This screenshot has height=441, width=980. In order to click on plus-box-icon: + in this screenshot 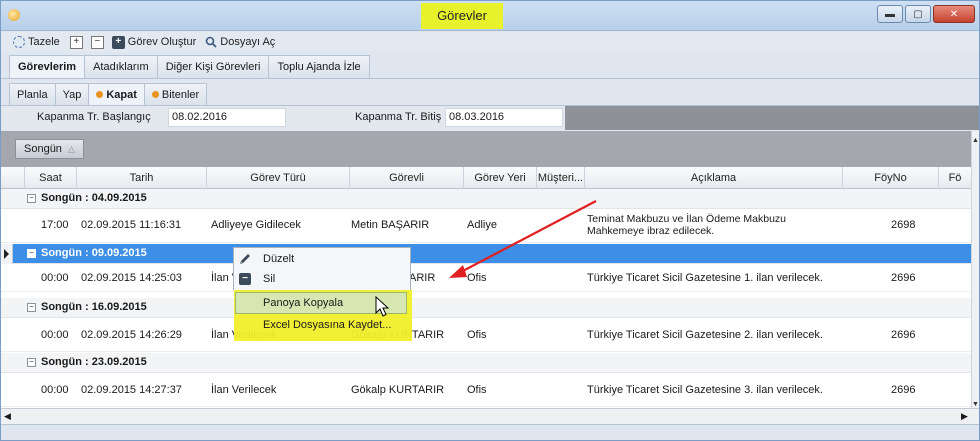, I will do `click(76, 42)`.